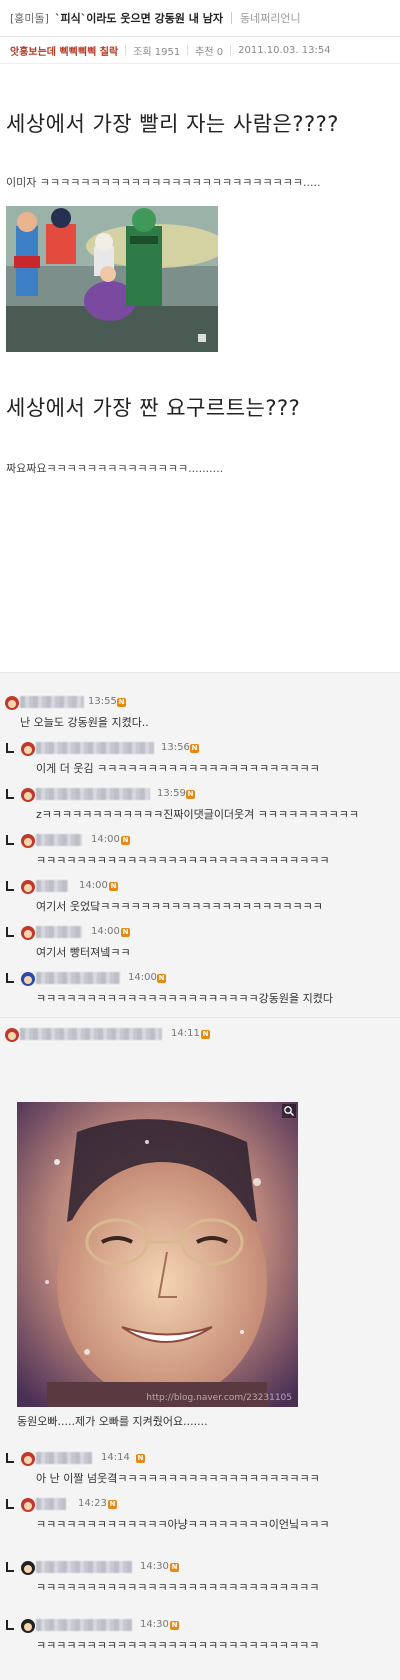 This screenshot has height=1680, width=400. I want to click on post-question-1: 세상에서 가장 빨리 자는 사람은????, so click(172, 124).